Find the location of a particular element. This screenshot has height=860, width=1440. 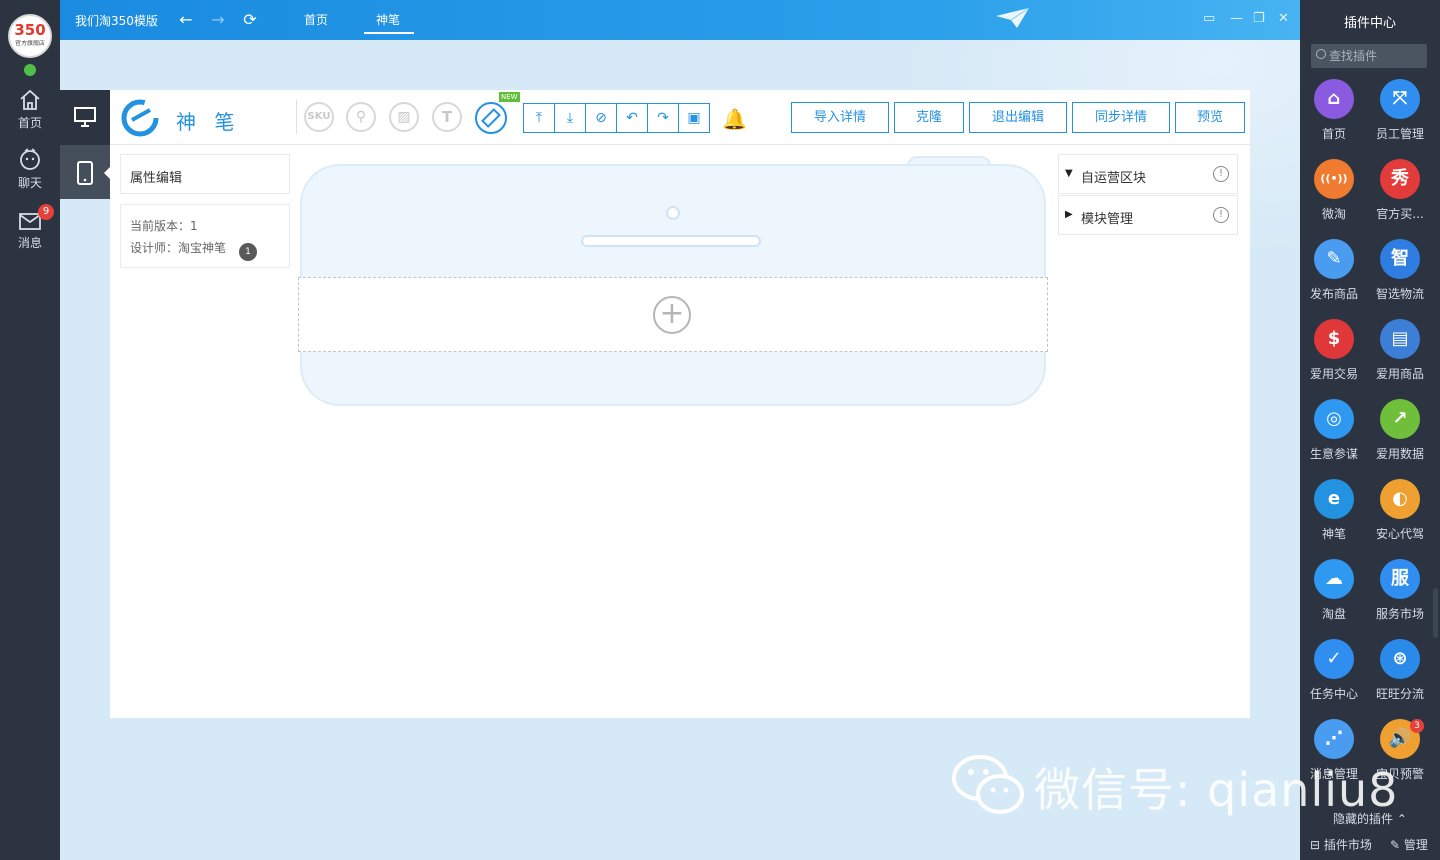

plugin-icon: ⤧ is located at coordinates (1400, 99).